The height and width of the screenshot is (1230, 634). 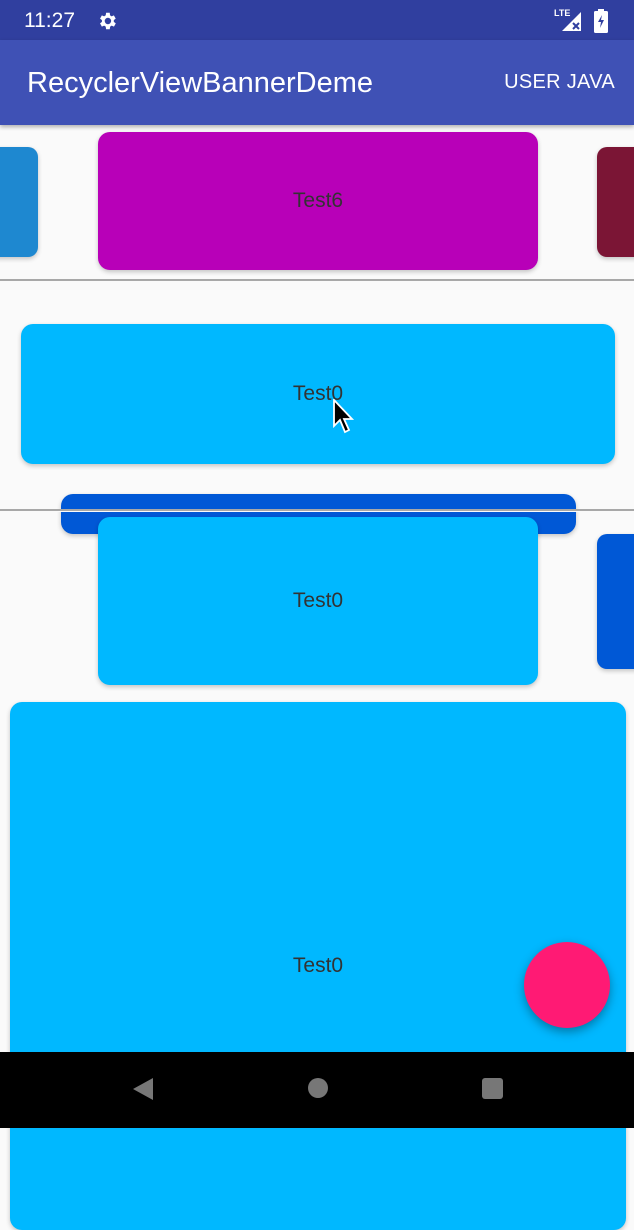 I want to click on banner-1-card-current: Test6, so click(x=318, y=201).